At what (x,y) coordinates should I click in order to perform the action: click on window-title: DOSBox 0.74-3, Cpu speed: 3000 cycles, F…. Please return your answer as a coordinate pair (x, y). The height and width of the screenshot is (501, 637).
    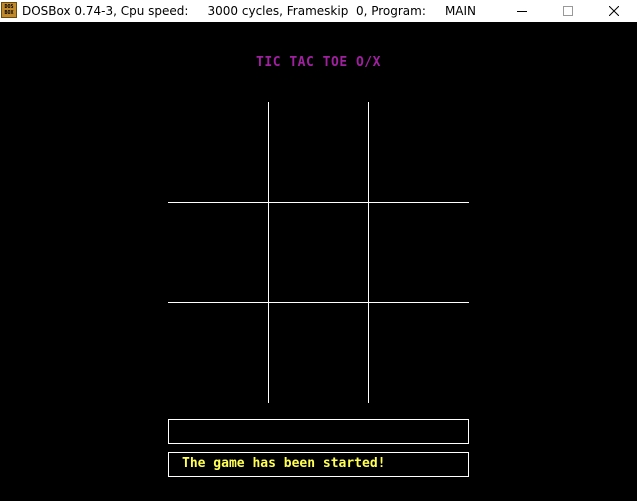
    Looking at the image, I should click on (249, 11).